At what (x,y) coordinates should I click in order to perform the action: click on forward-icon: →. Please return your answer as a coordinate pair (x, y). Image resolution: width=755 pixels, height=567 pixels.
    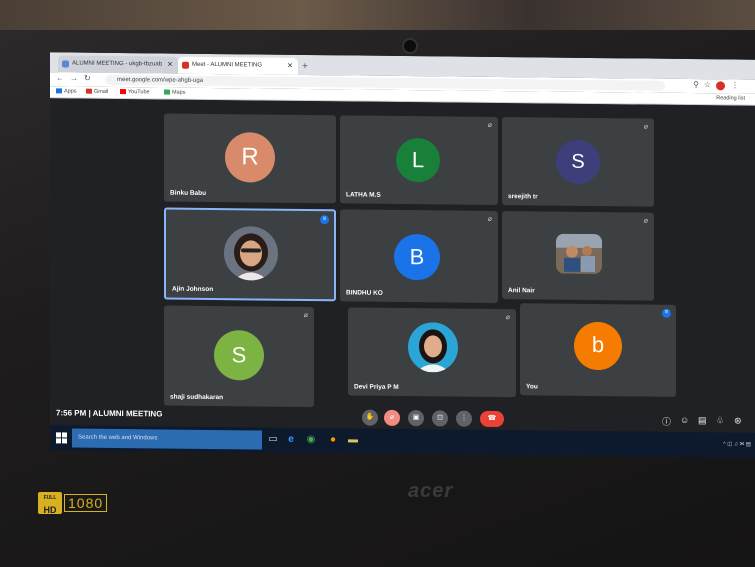
    Looking at the image, I should click on (74, 78).